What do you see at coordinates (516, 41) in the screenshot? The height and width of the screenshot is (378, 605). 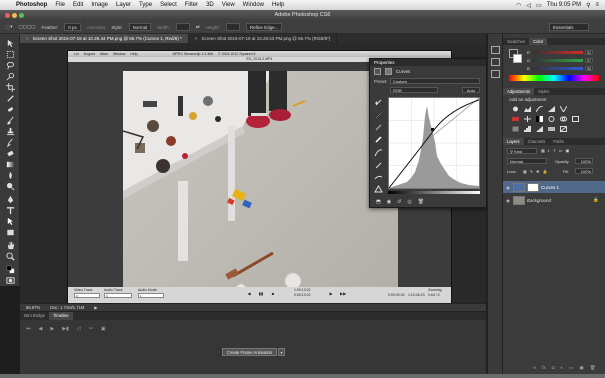 I see `tab-swatches: Swatches` at bounding box center [516, 41].